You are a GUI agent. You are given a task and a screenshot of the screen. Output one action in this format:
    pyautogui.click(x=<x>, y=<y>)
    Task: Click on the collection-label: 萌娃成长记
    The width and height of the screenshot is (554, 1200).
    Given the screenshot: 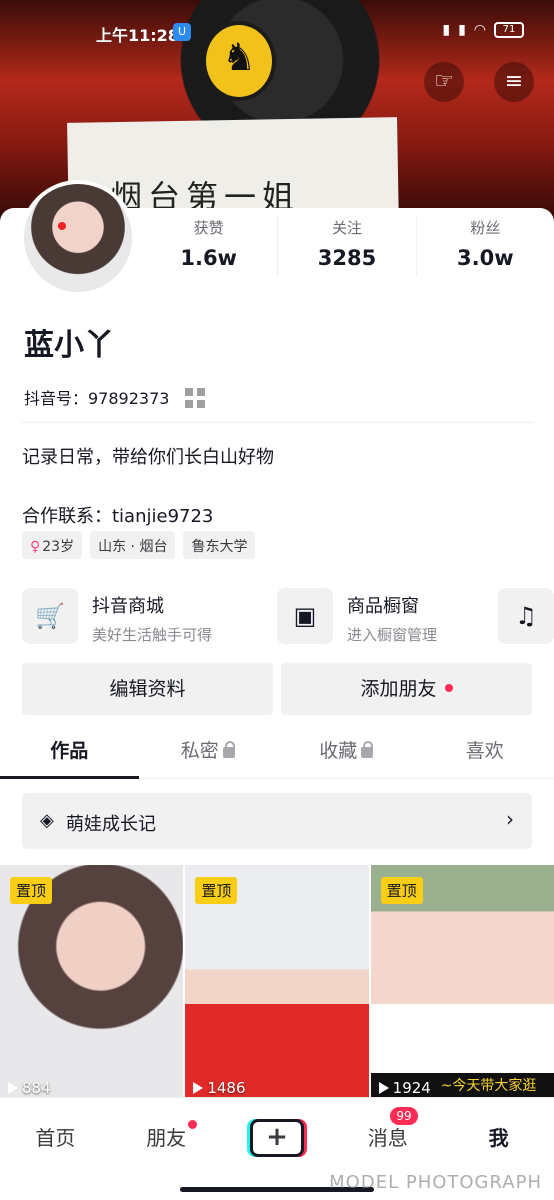 What is the action you would take?
    pyautogui.click(x=111, y=824)
    